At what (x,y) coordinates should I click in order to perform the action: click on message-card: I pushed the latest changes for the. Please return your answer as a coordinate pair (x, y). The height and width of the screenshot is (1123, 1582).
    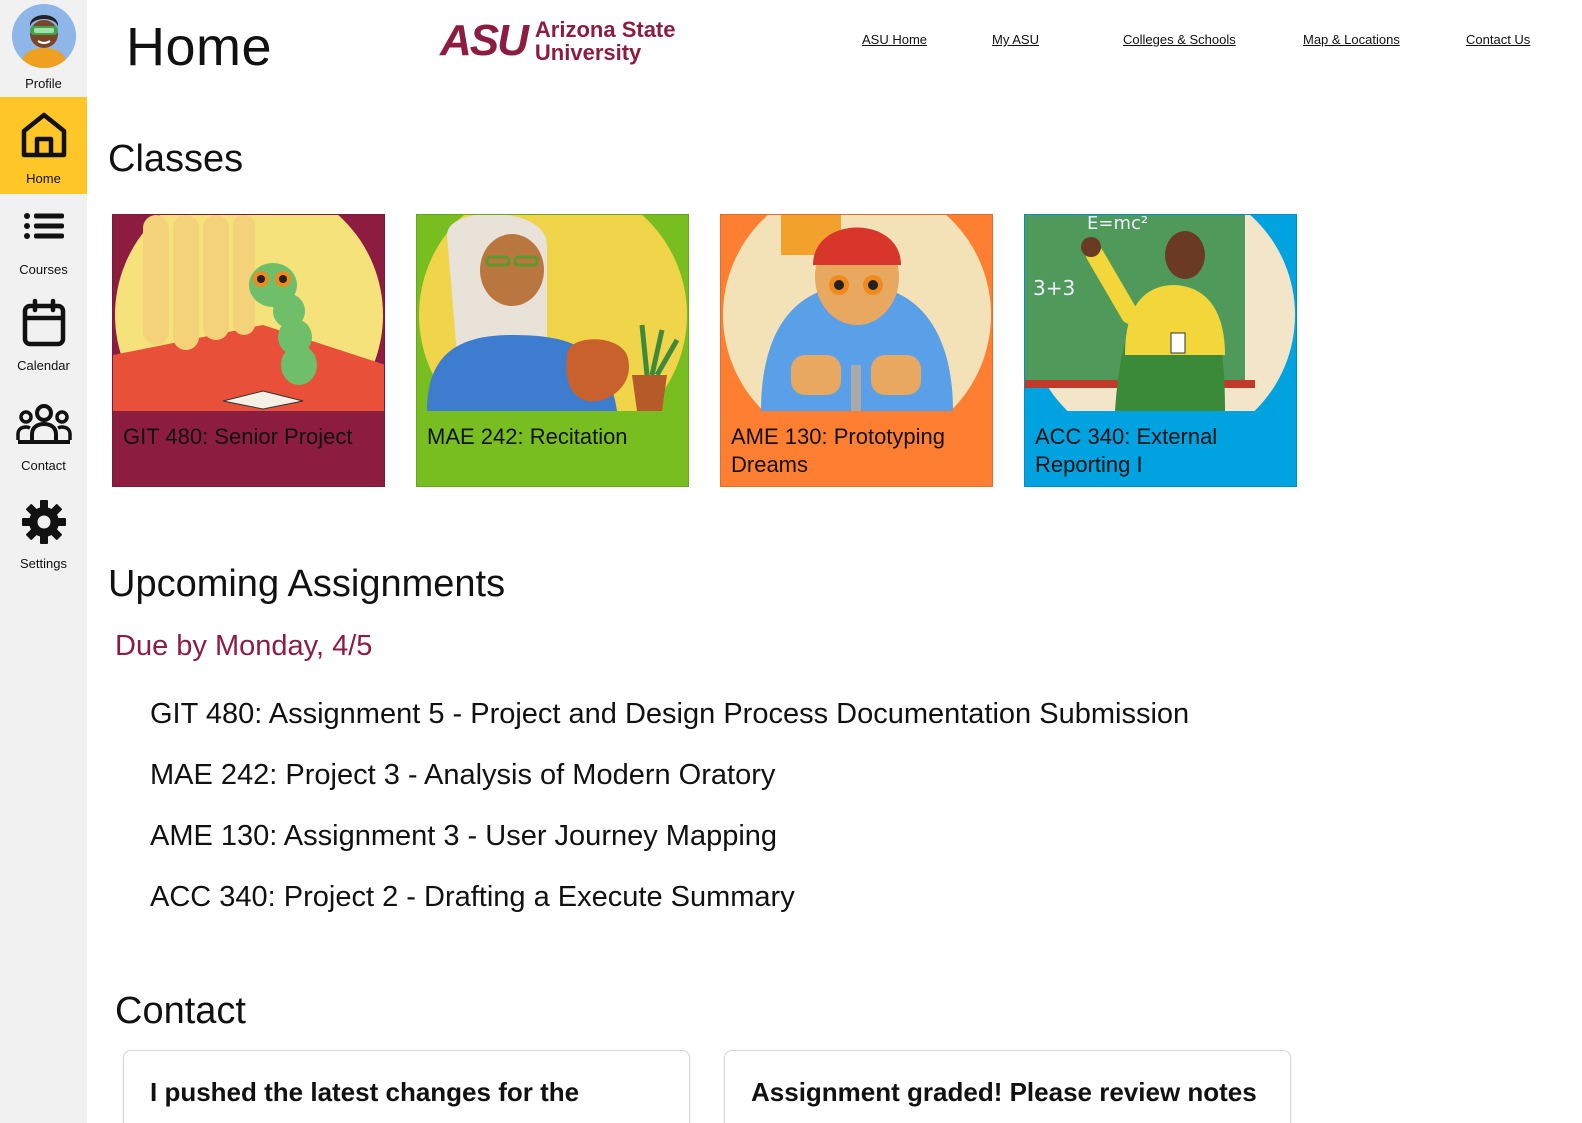
    Looking at the image, I should click on (406, 1086).